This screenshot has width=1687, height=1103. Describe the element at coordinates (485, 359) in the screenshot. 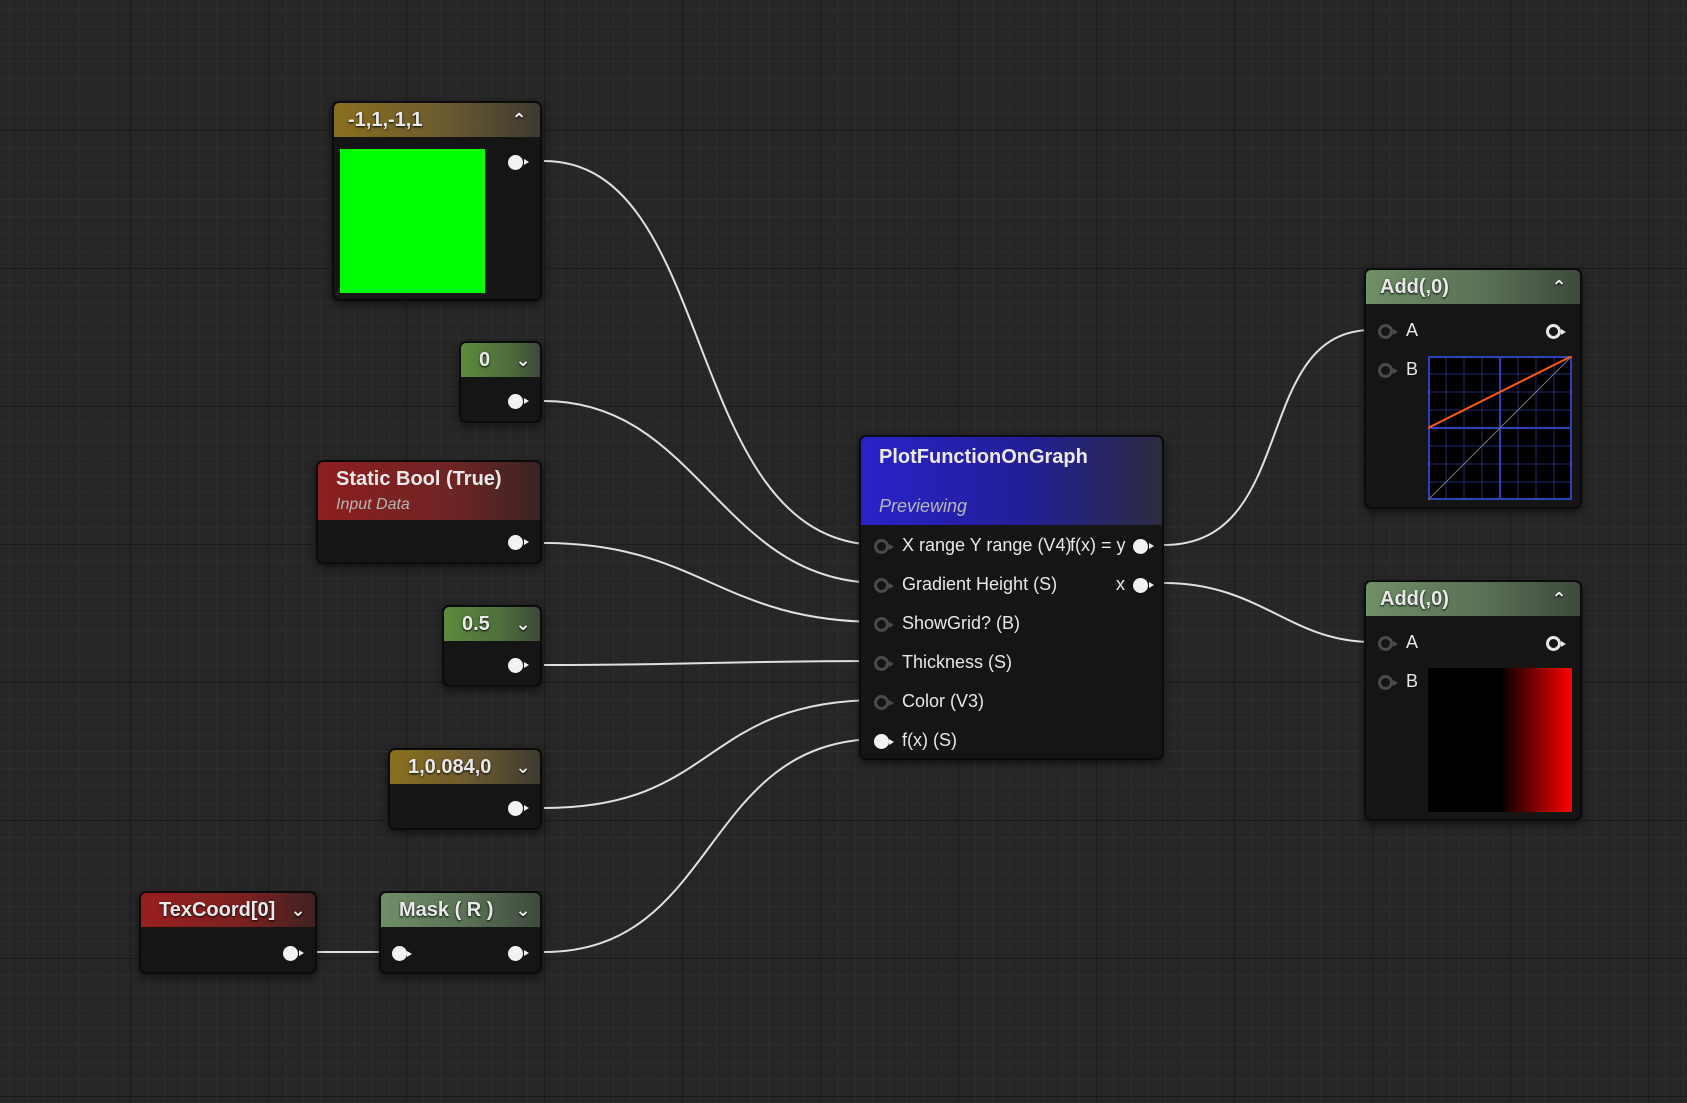

I see `node-title: 0` at that location.